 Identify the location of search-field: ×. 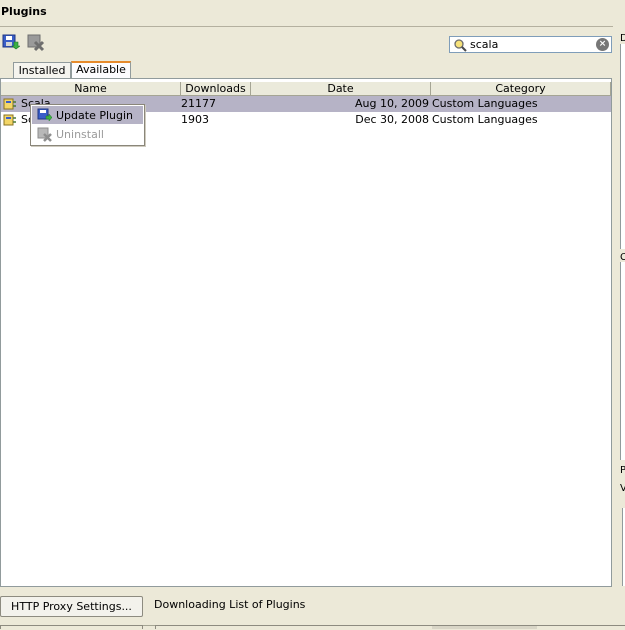
(530, 44).